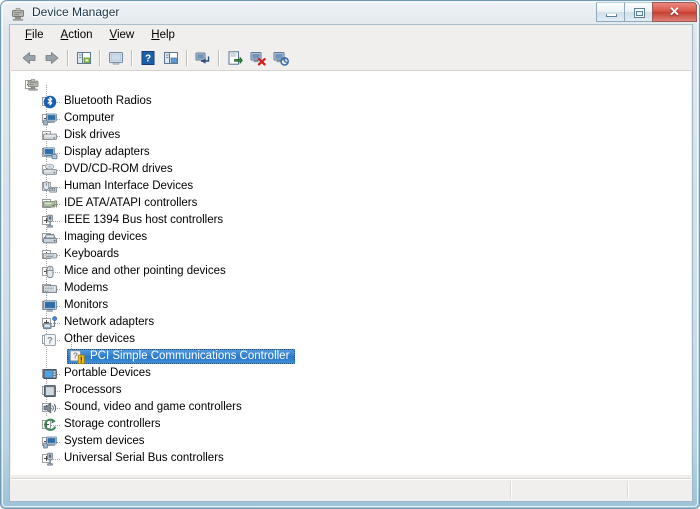  I want to click on scan-hardware-button, so click(203, 57).